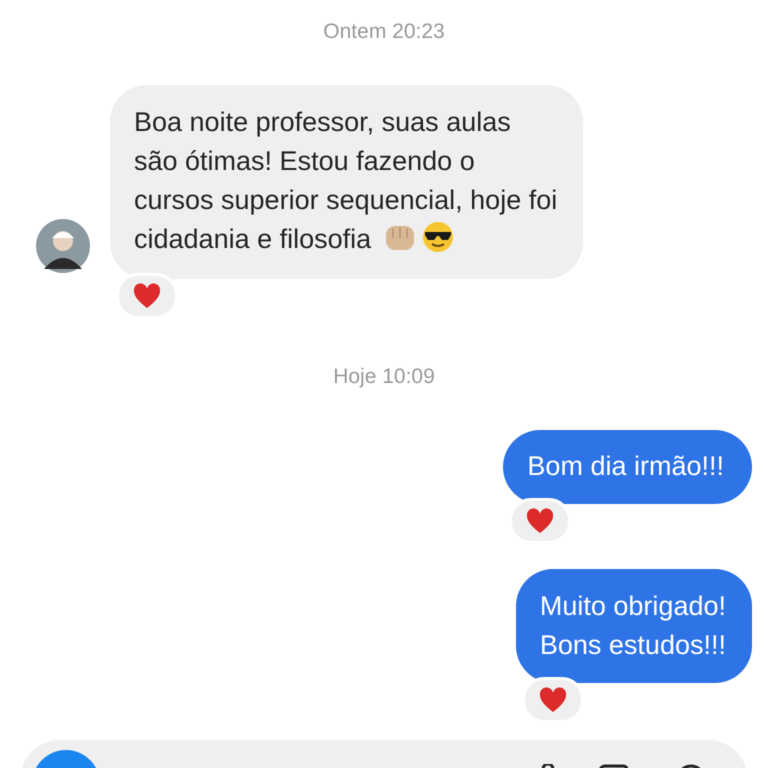 The width and height of the screenshot is (768, 768). What do you see at coordinates (63, 246) in the screenshot?
I see `avatar` at bounding box center [63, 246].